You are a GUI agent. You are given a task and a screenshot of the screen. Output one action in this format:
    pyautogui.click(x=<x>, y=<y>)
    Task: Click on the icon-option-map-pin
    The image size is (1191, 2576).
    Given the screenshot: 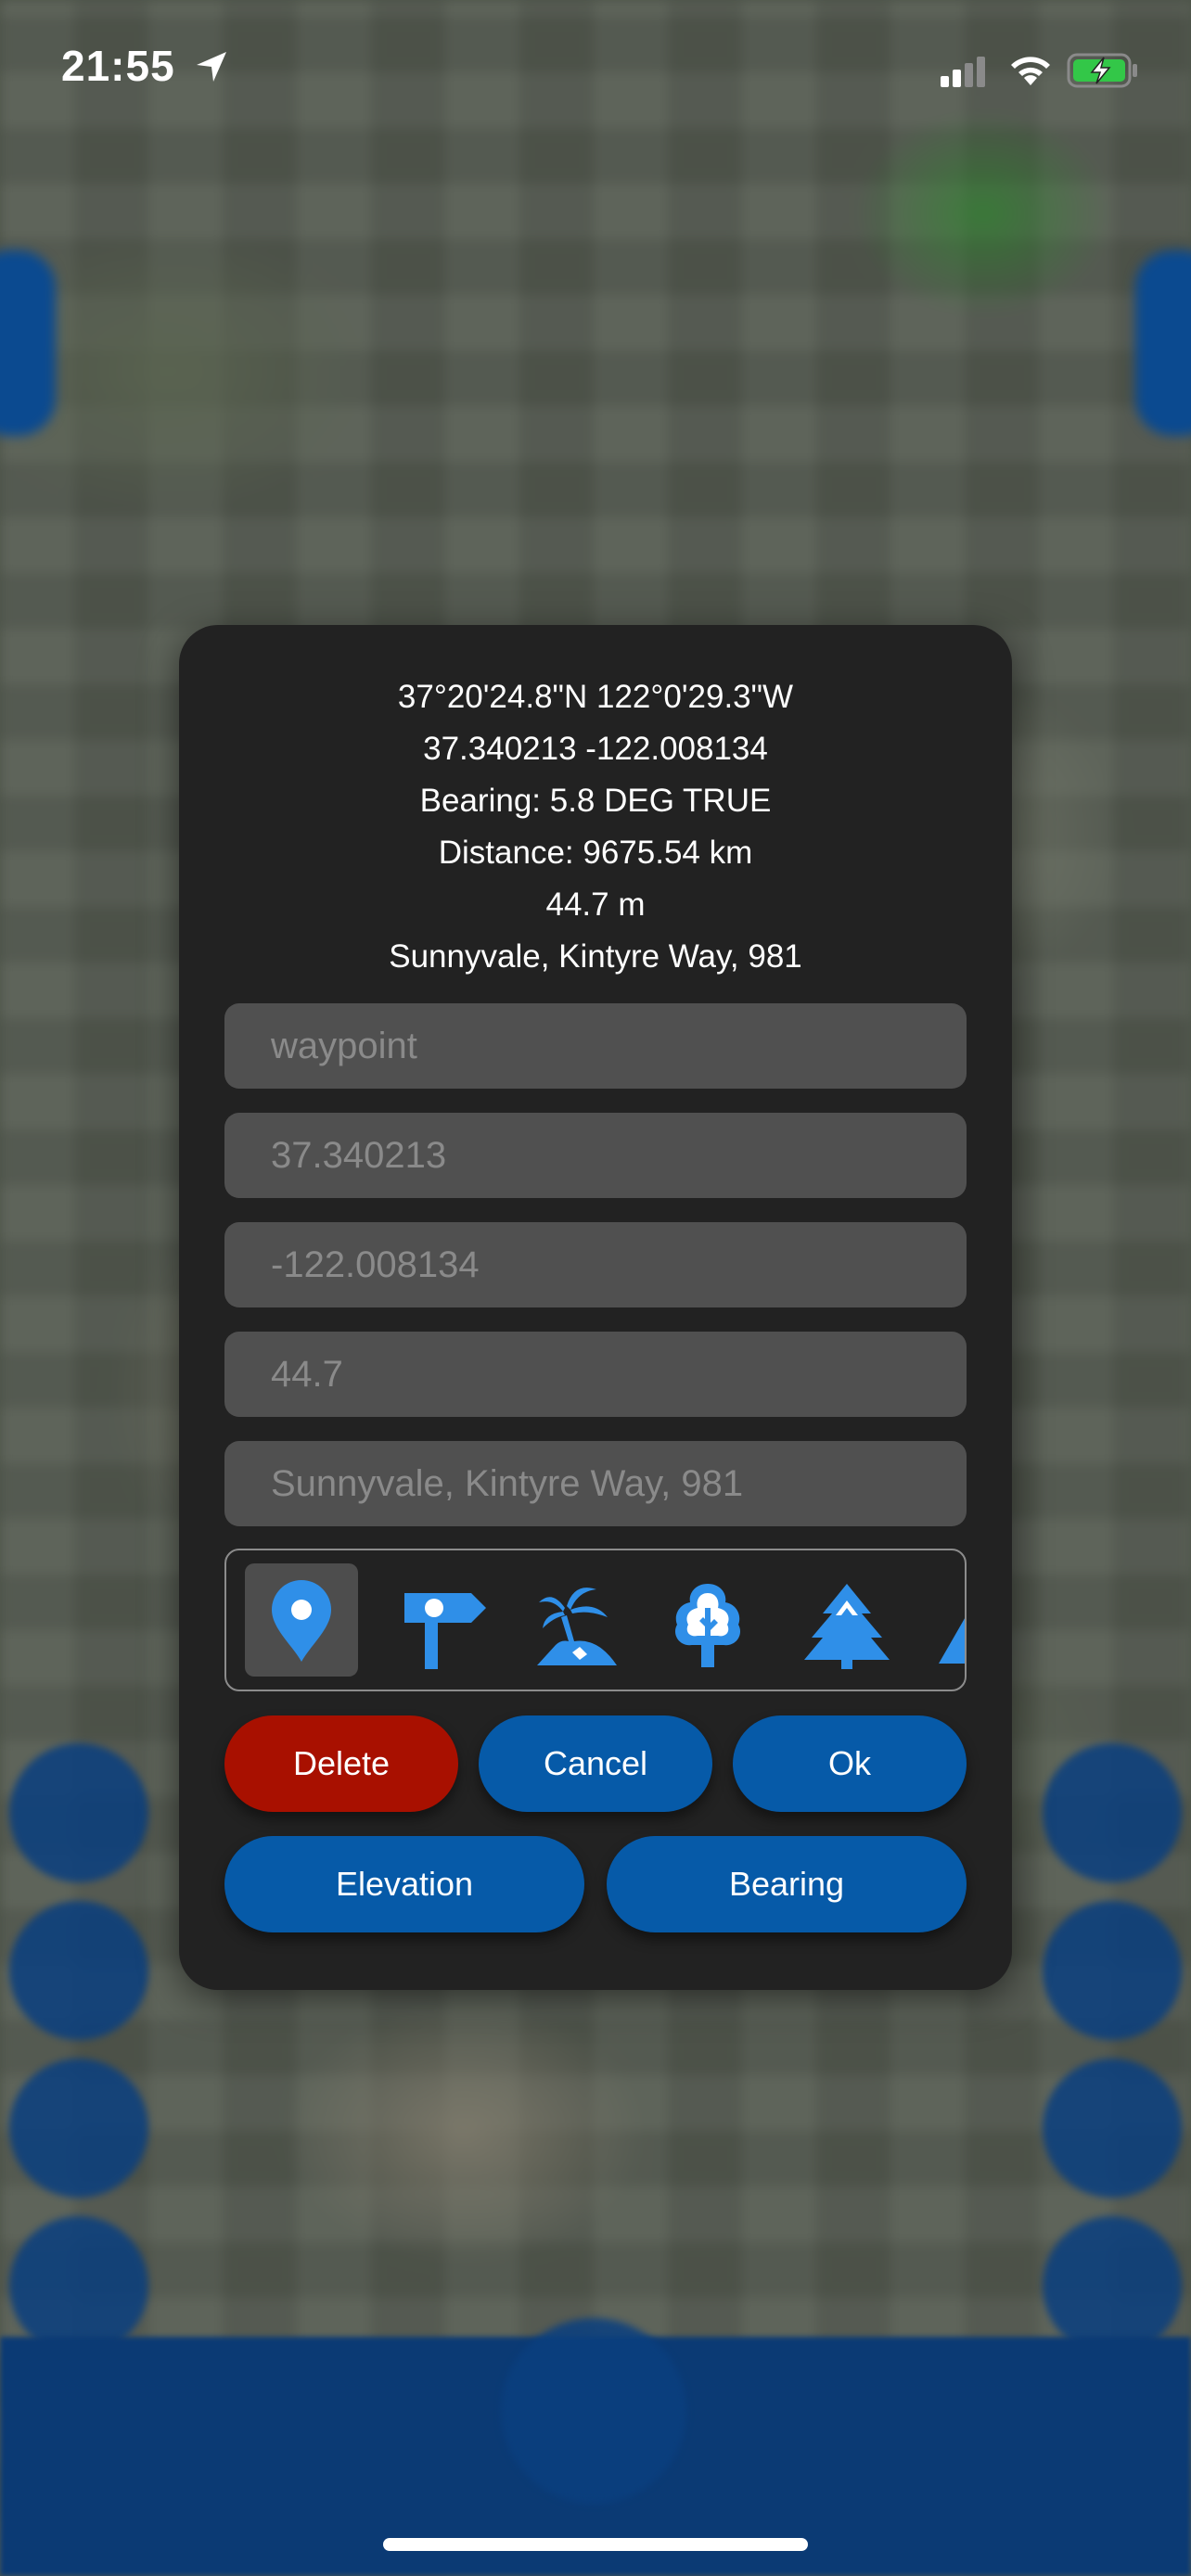 What is the action you would take?
    pyautogui.click(x=301, y=1620)
    